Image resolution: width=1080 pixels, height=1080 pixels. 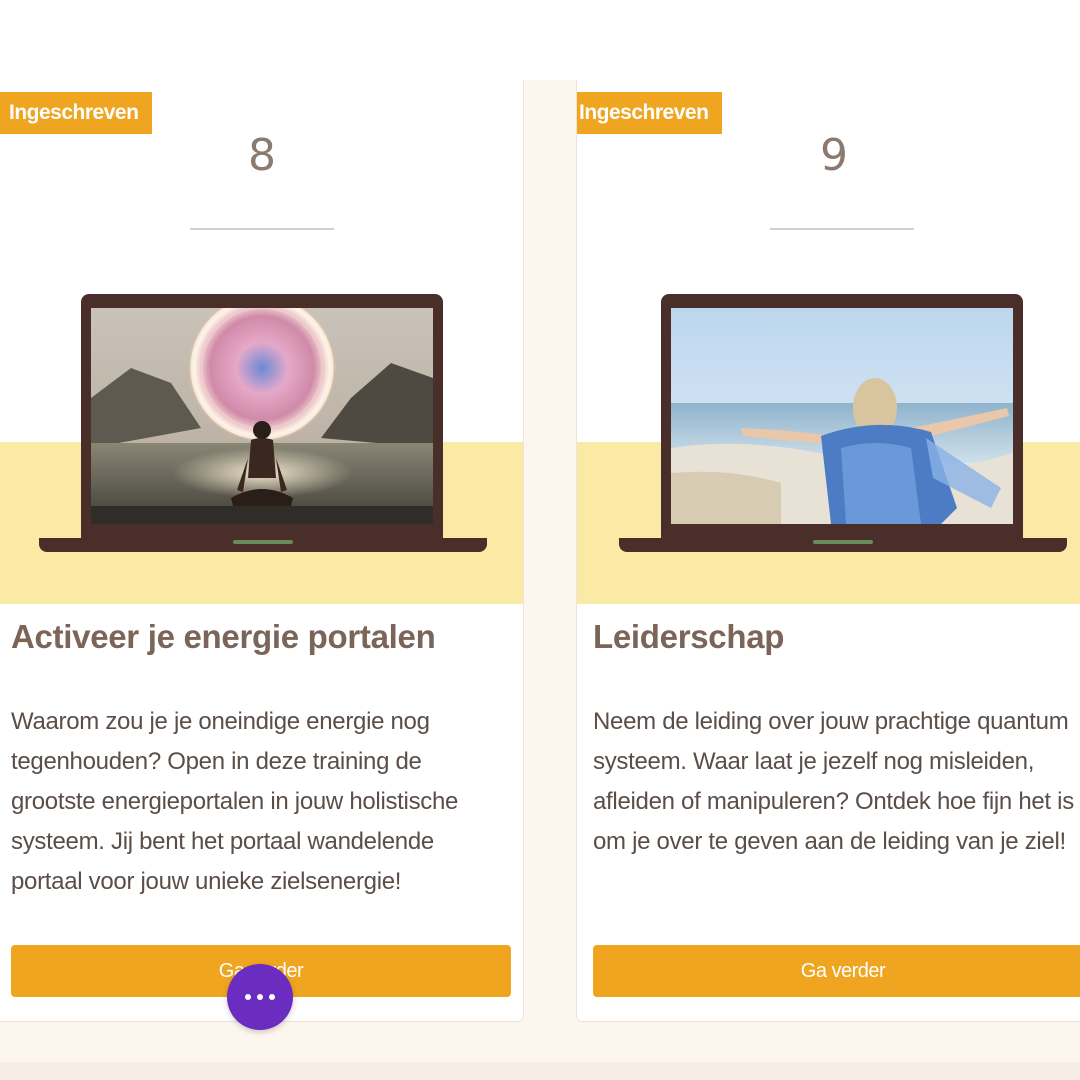 I want to click on meditation-energy-portal-image, so click(x=262, y=416).